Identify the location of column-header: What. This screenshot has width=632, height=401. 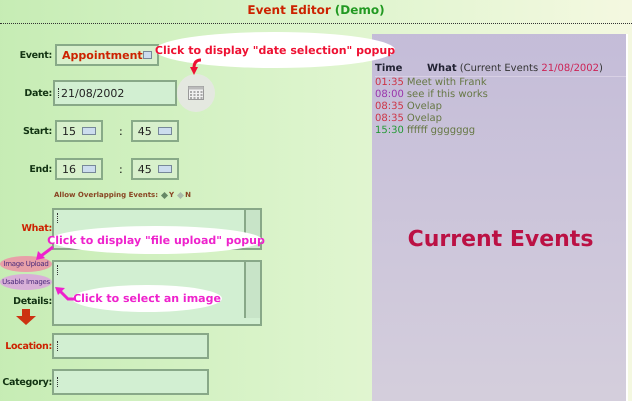
(442, 68).